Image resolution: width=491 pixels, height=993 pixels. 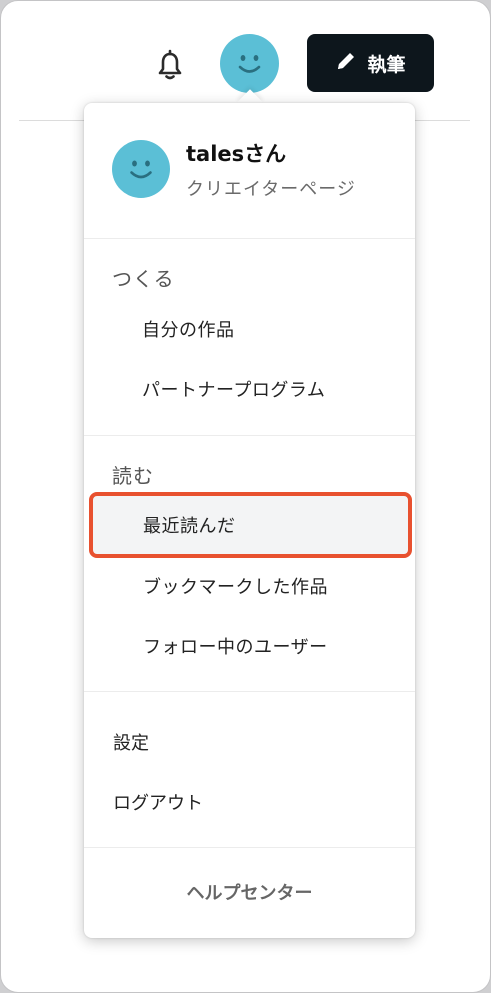 I want to click on pencil-icon, so click(x=346, y=63).